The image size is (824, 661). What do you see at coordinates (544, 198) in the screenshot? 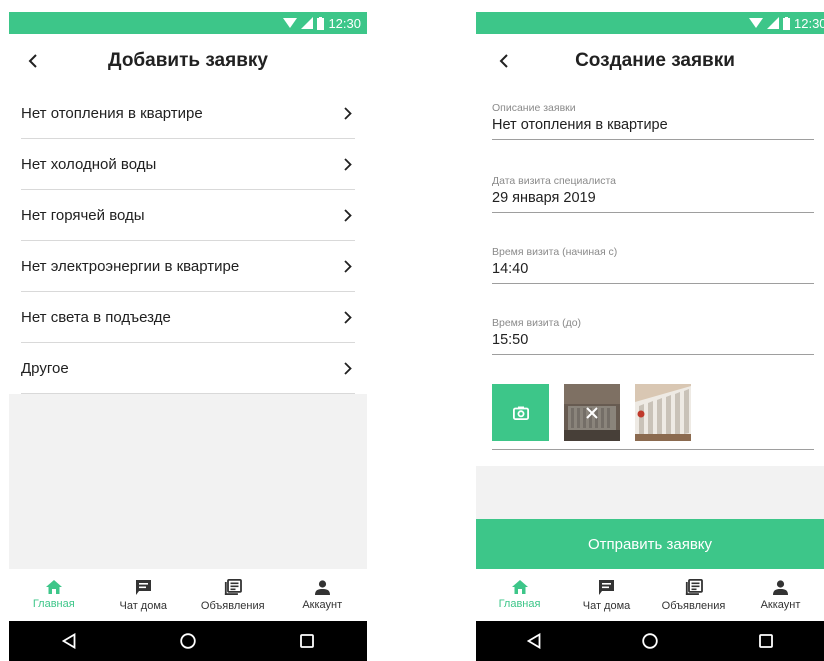
I see `field-value: 29 января 2019` at bounding box center [544, 198].